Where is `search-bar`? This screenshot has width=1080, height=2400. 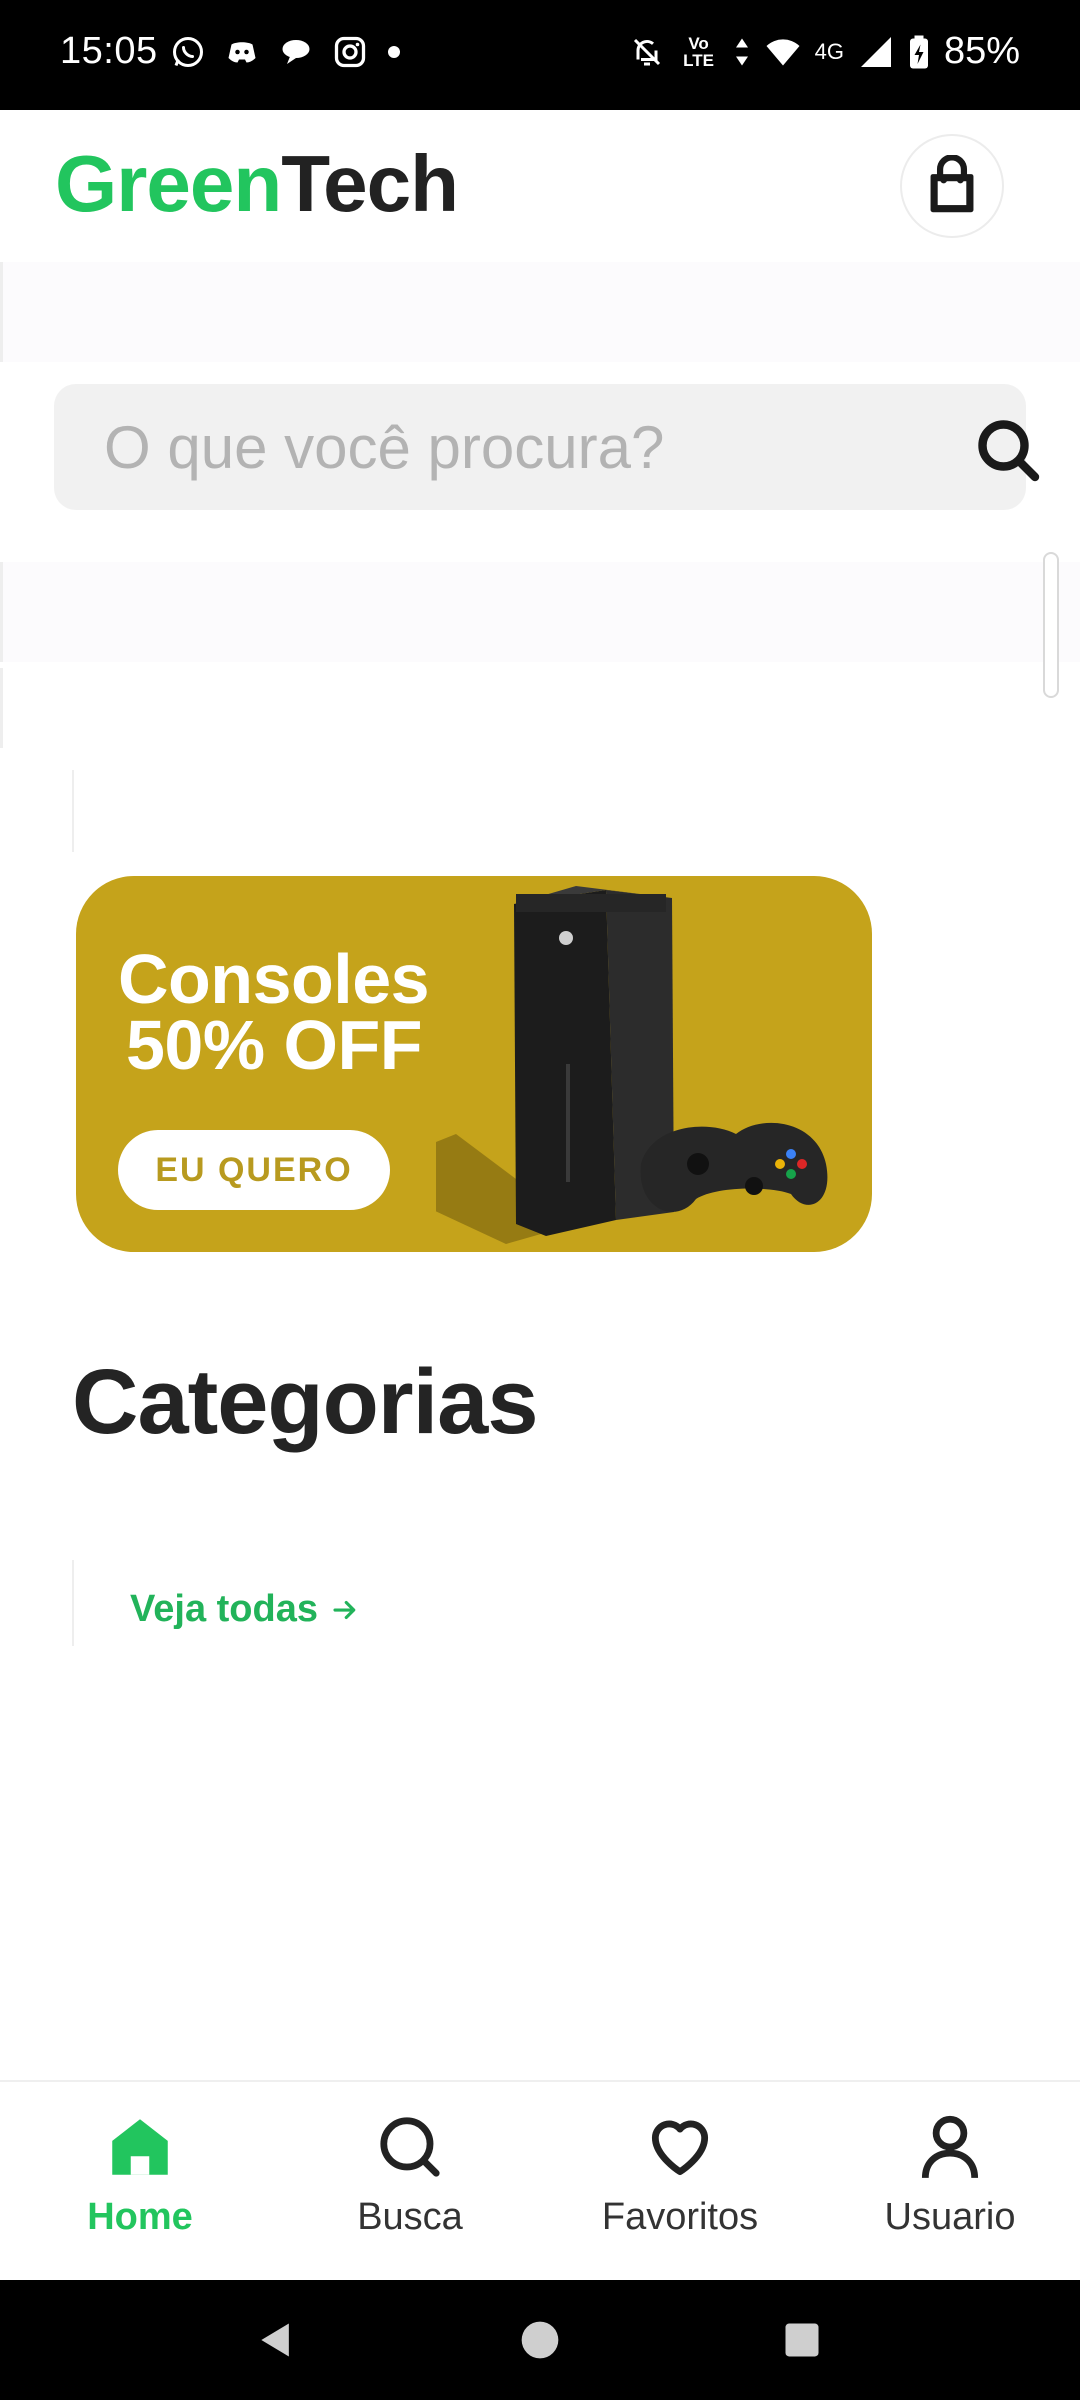
search-bar is located at coordinates (547, 447).